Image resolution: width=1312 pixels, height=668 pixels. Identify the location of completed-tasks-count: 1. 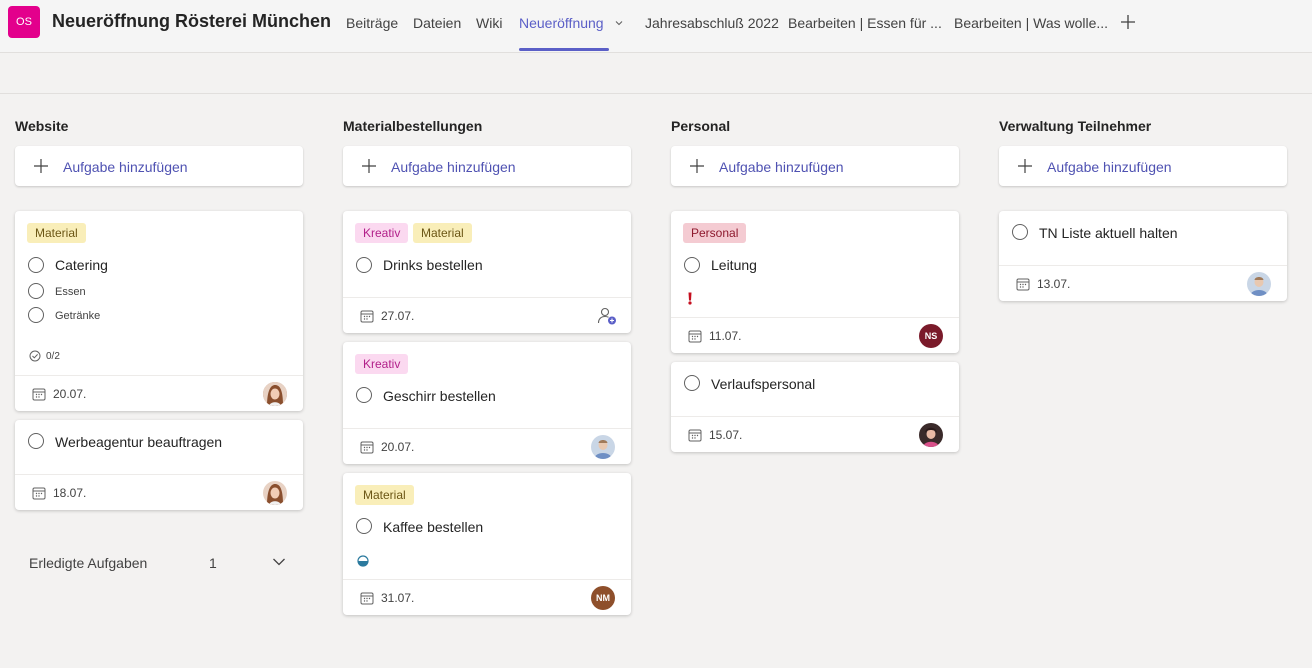
(213, 563).